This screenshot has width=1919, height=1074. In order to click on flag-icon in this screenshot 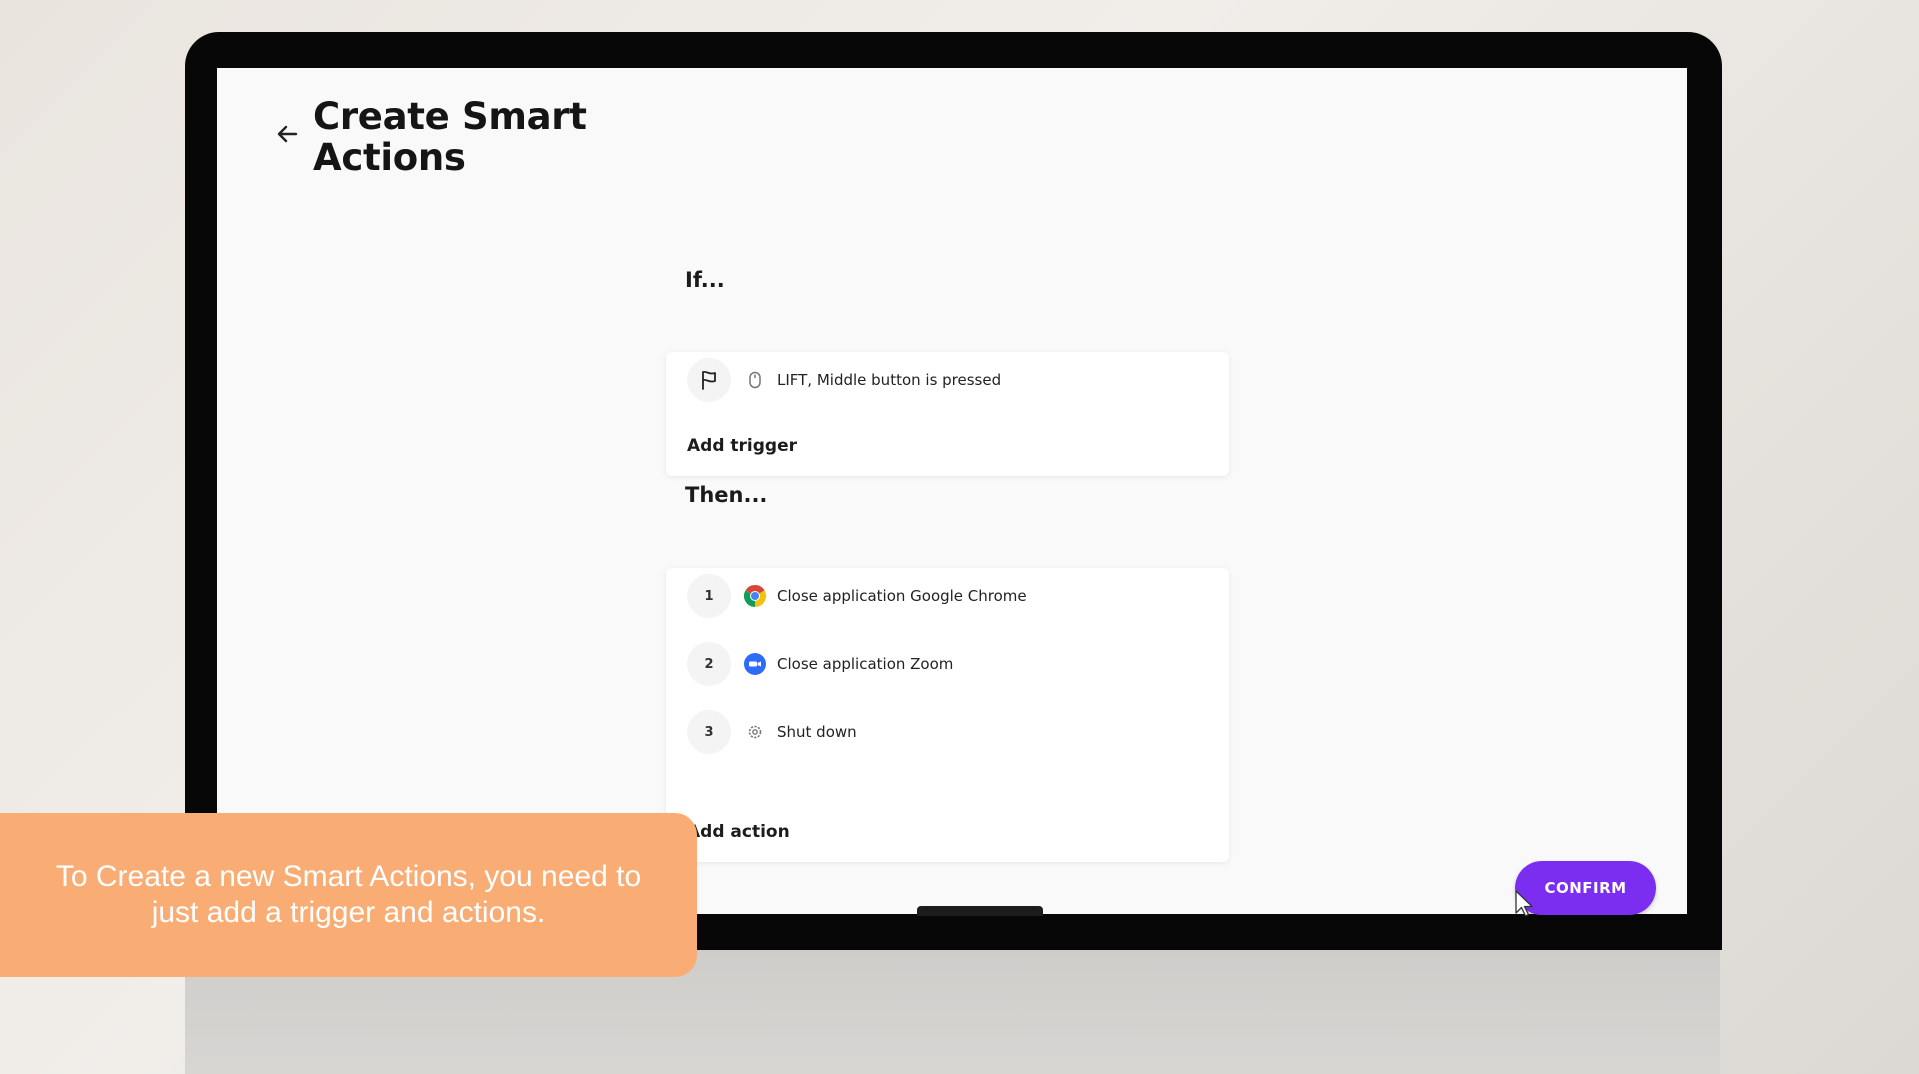, I will do `click(709, 380)`.